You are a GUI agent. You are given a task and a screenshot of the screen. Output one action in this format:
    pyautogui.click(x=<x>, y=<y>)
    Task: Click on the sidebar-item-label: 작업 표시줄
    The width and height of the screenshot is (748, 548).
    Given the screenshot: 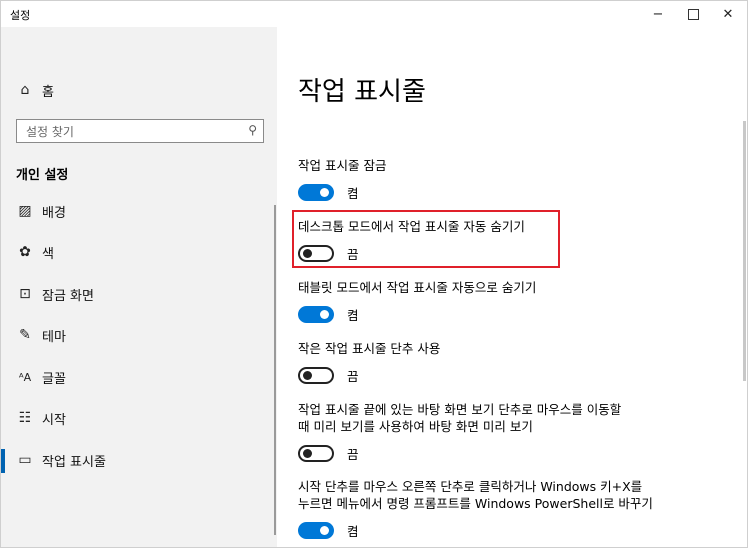 What is the action you would take?
    pyautogui.click(x=74, y=462)
    